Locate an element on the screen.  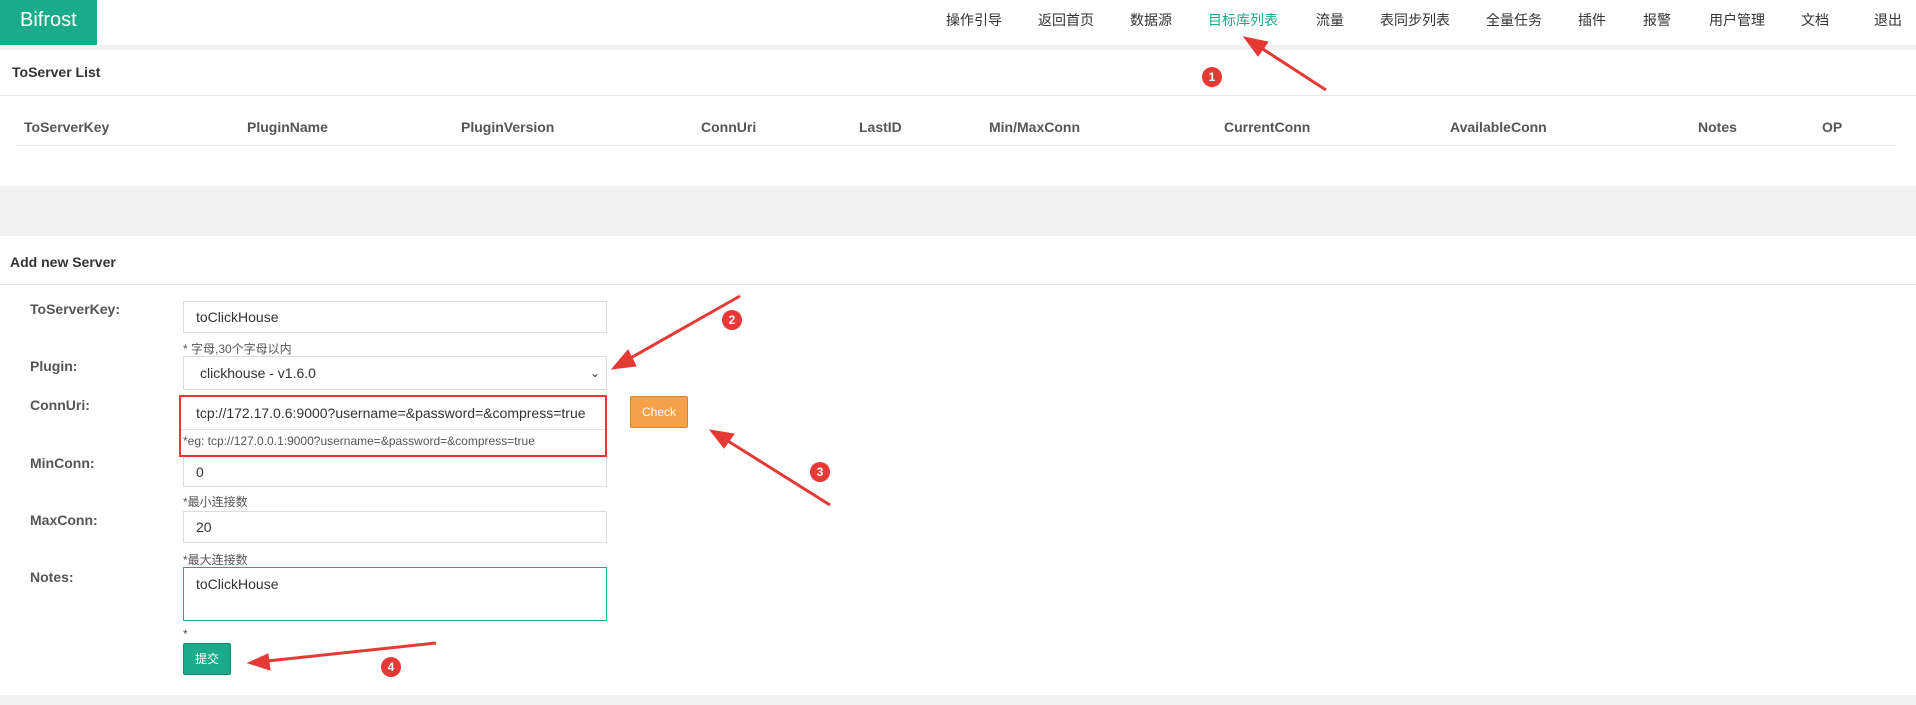
check-button: Check is located at coordinates (659, 412).